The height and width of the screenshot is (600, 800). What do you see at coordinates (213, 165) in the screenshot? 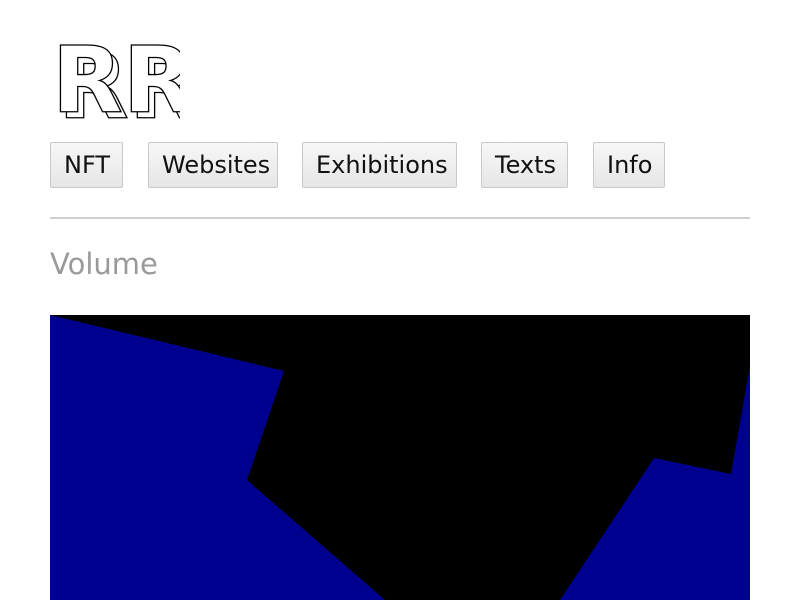
I see `nav-websites-button: Websites` at bounding box center [213, 165].